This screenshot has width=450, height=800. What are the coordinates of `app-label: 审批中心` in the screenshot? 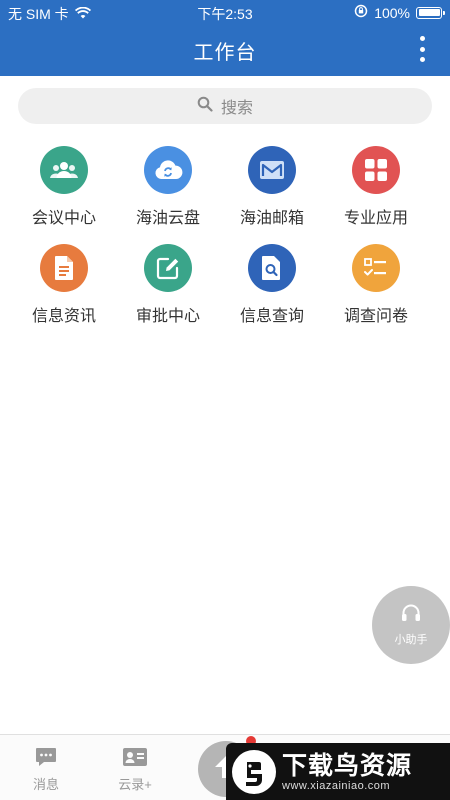 It's located at (167, 316).